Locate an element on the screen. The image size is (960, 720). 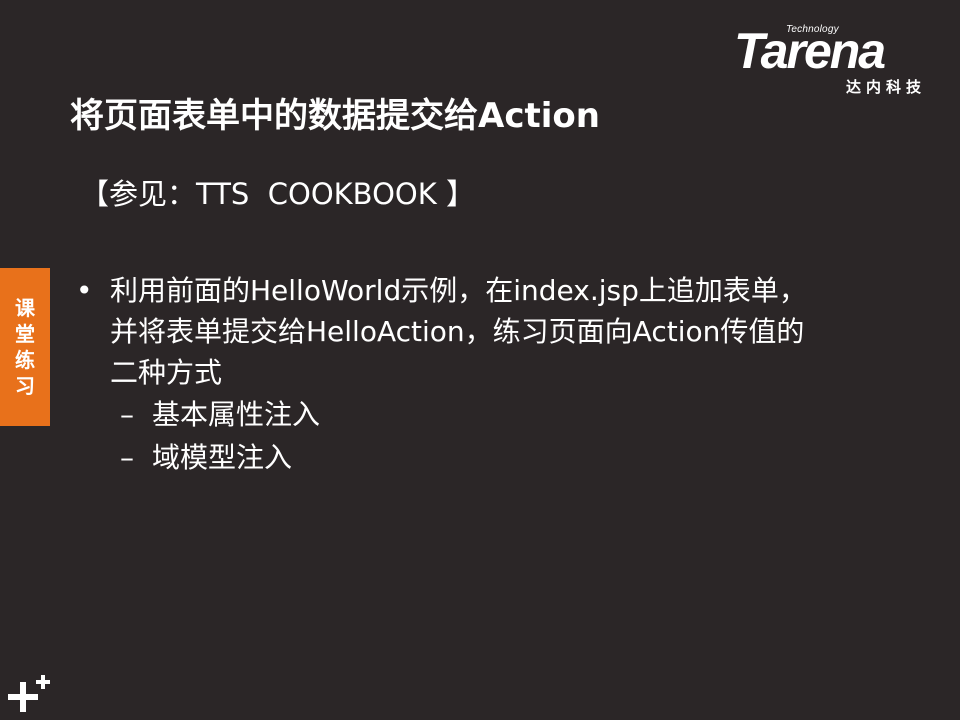
bullet-line: 利用前面的HelloWorld示例，在index.jsp上追加表单， is located at coordinates (458, 290).